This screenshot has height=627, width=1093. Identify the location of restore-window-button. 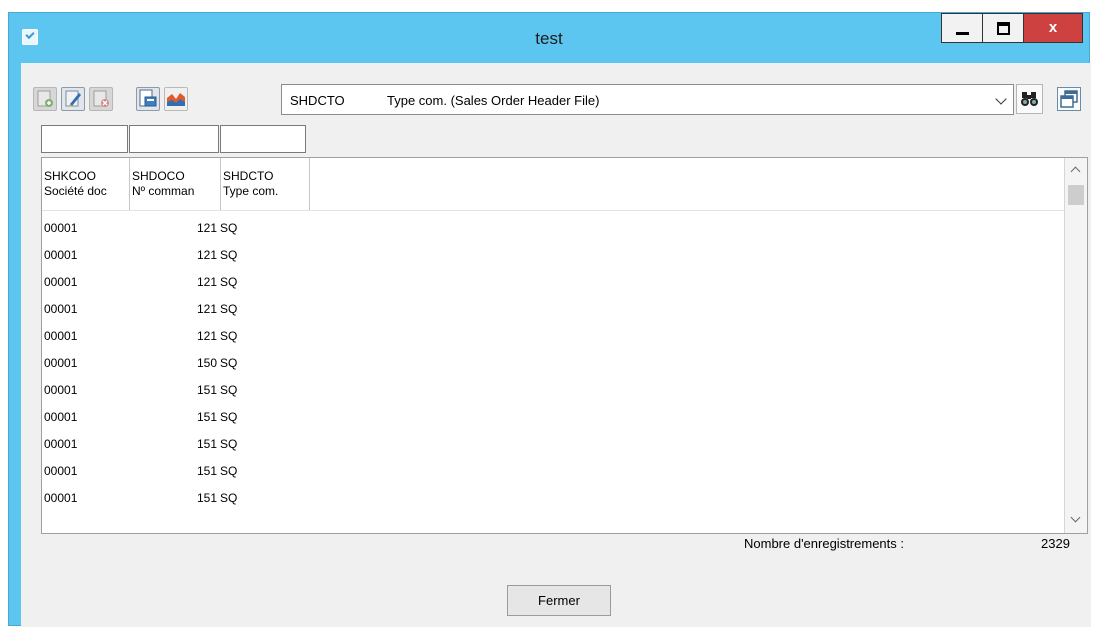
(1069, 99).